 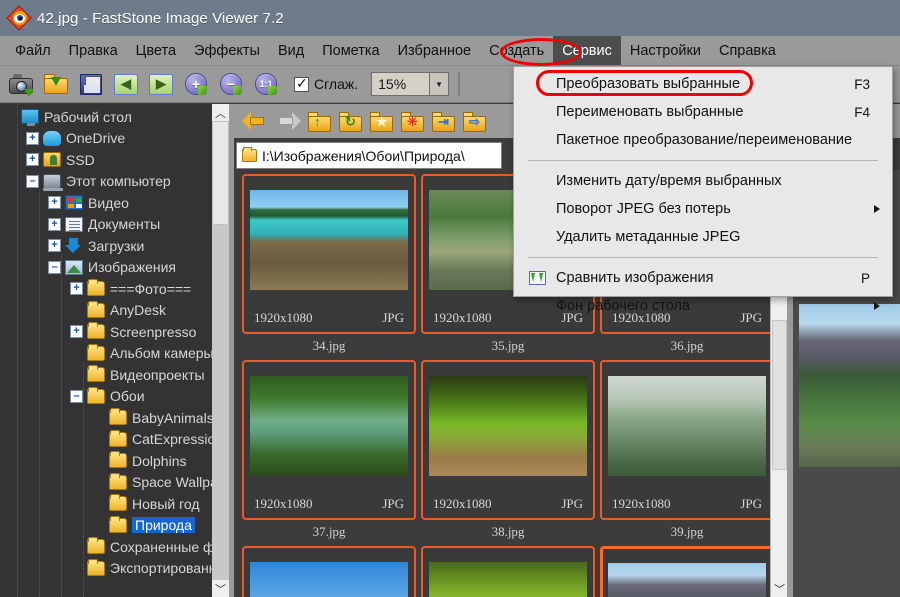 What do you see at coordinates (288, 121) in the screenshot?
I see `forward-arrow-icon` at bounding box center [288, 121].